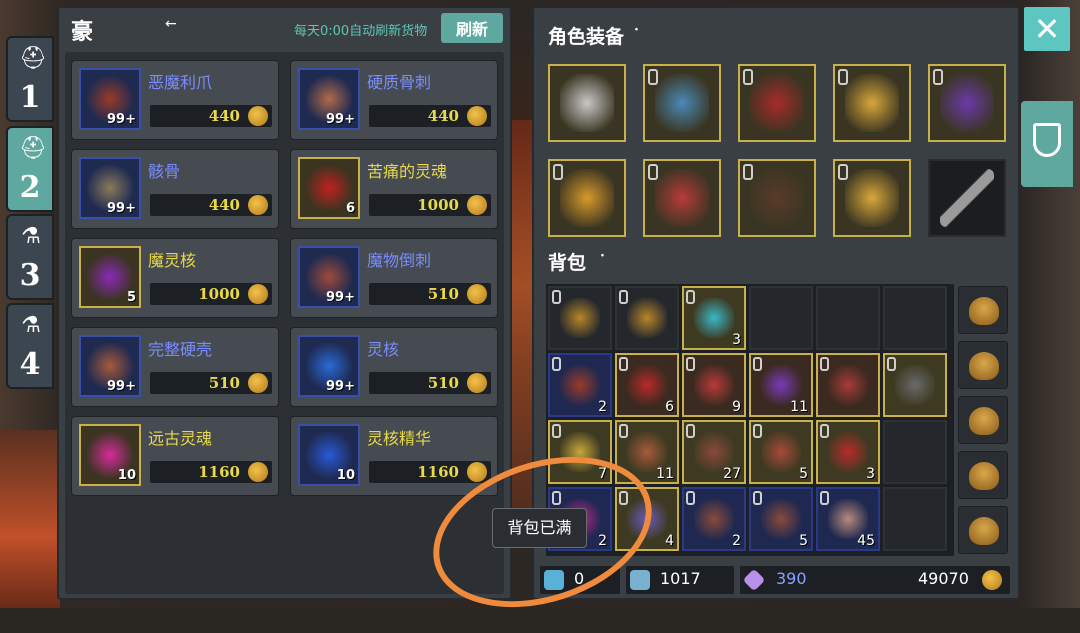  What do you see at coordinates (399, 260) in the screenshot?
I see `item-name: 魔物倒刺` at bounding box center [399, 260].